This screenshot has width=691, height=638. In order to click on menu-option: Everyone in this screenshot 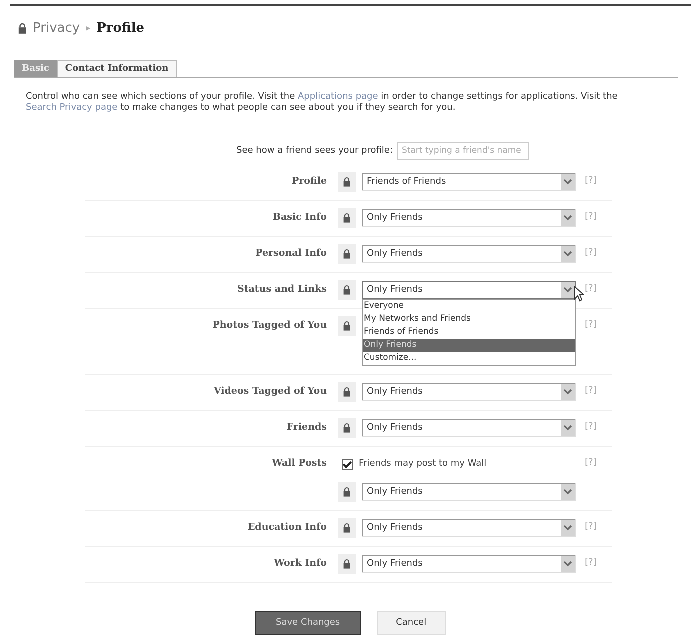, I will do `click(469, 306)`.